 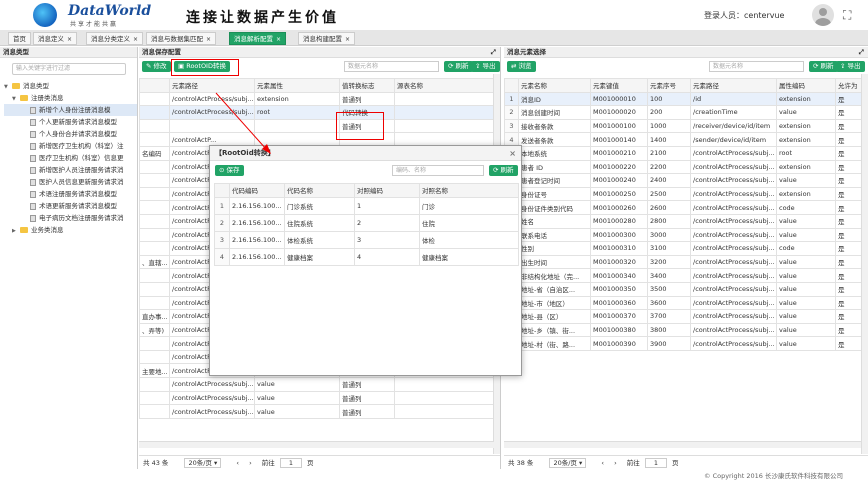 I want to click on annotation-arrow, so click(x=243, y=123).